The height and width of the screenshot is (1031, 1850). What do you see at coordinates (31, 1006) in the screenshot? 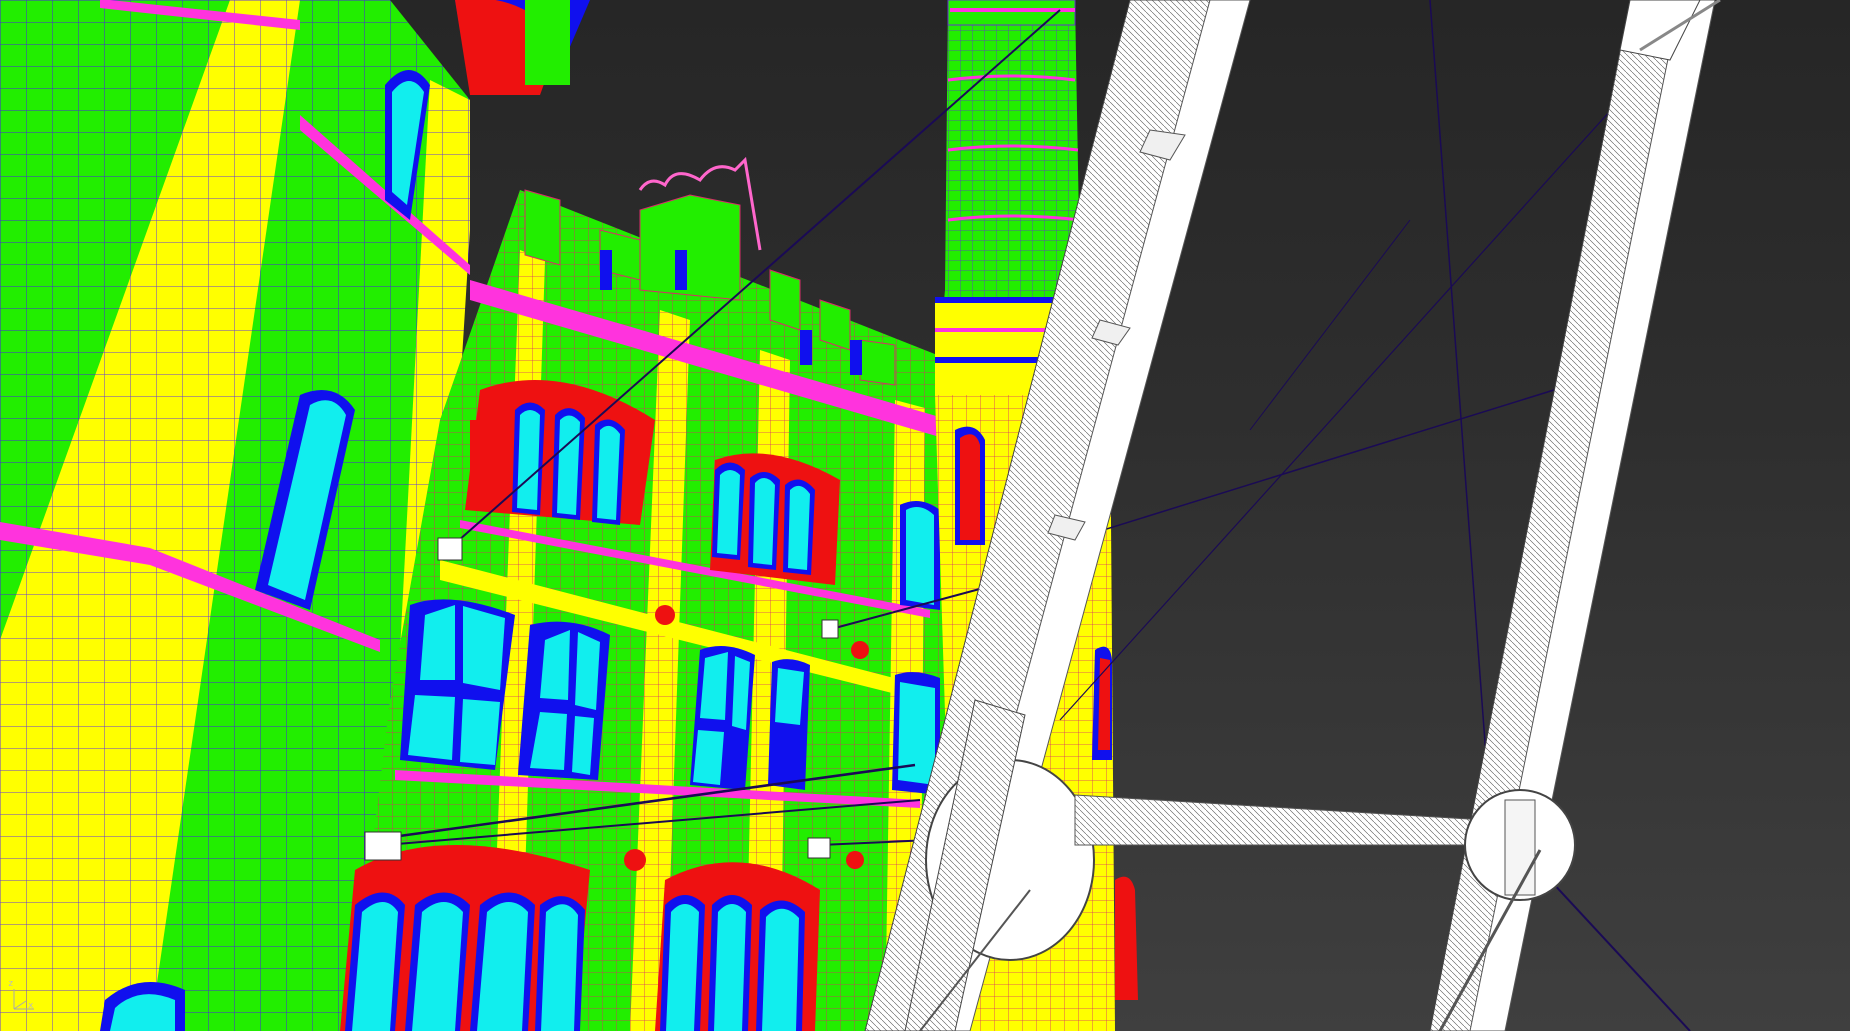
I see `axis-x-label: x` at bounding box center [31, 1006].